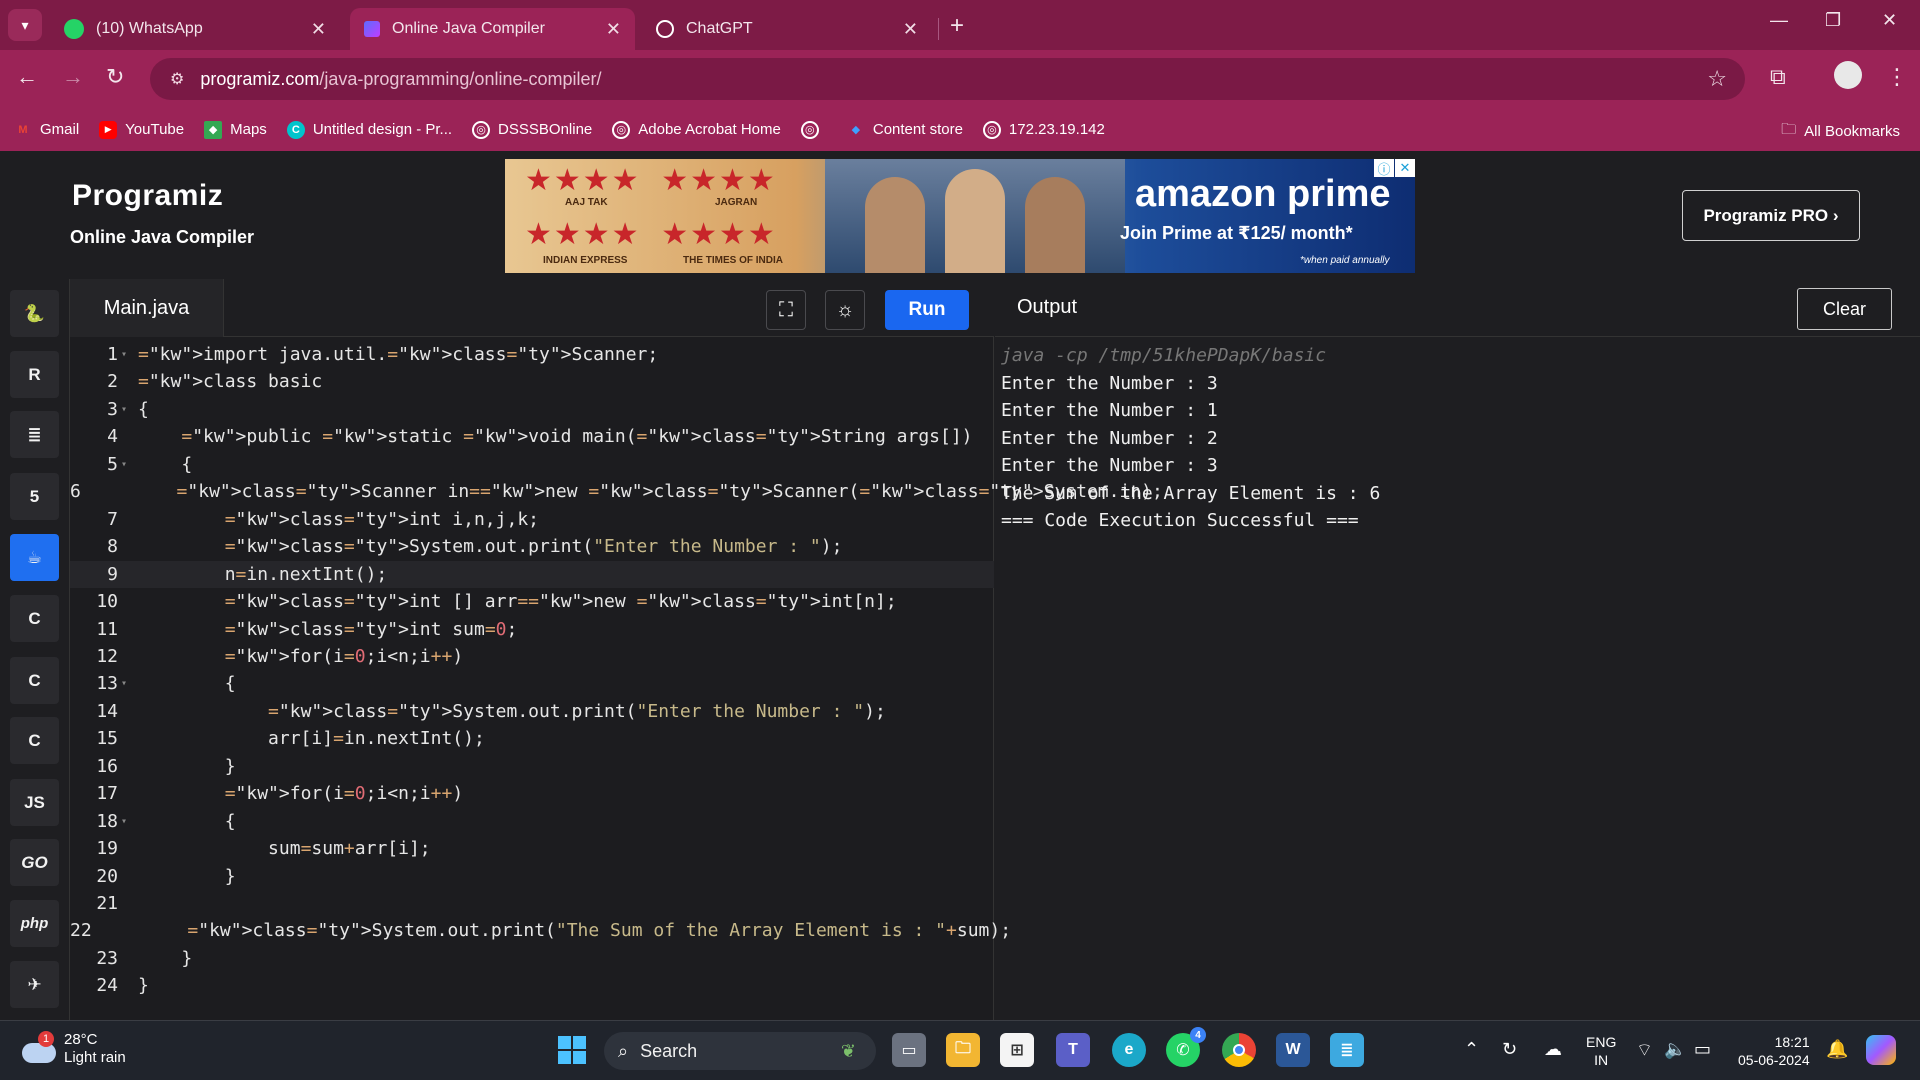 This screenshot has width=1920, height=1080. Describe the element at coordinates (1848, 75) in the screenshot. I see `avatar` at that location.